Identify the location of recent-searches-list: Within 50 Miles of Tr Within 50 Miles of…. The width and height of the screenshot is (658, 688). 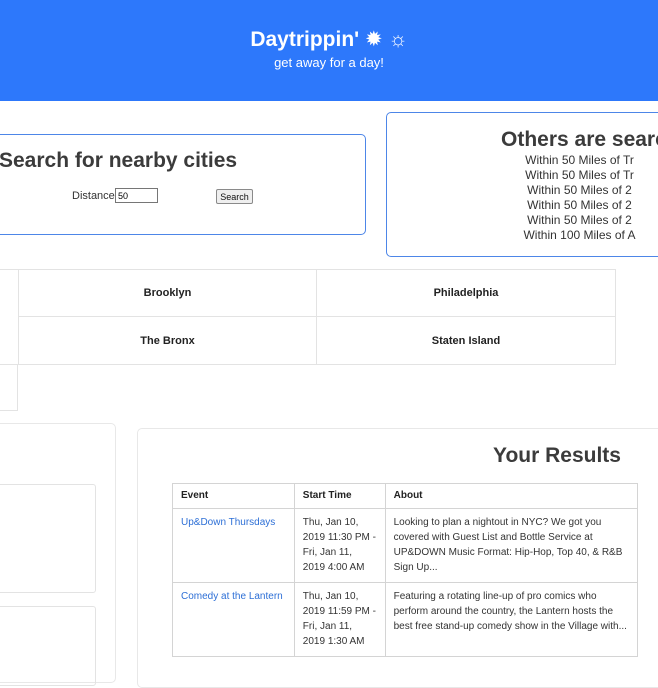
(522, 198).